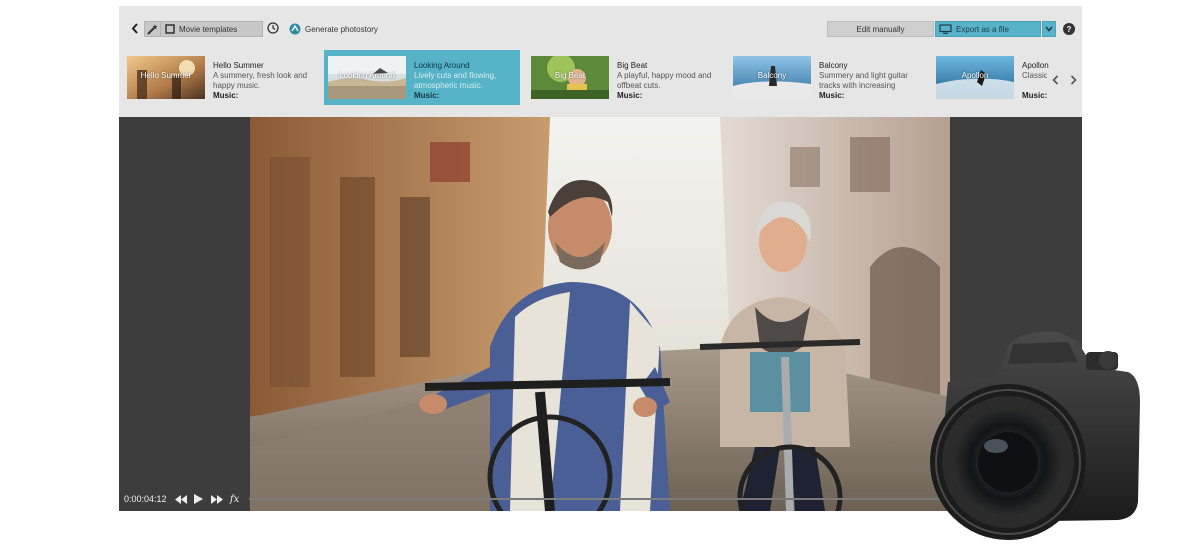 This screenshot has width=1200, height=553. Describe the element at coordinates (1064, 80) in the screenshot. I see `template-scroll-arrows` at that location.